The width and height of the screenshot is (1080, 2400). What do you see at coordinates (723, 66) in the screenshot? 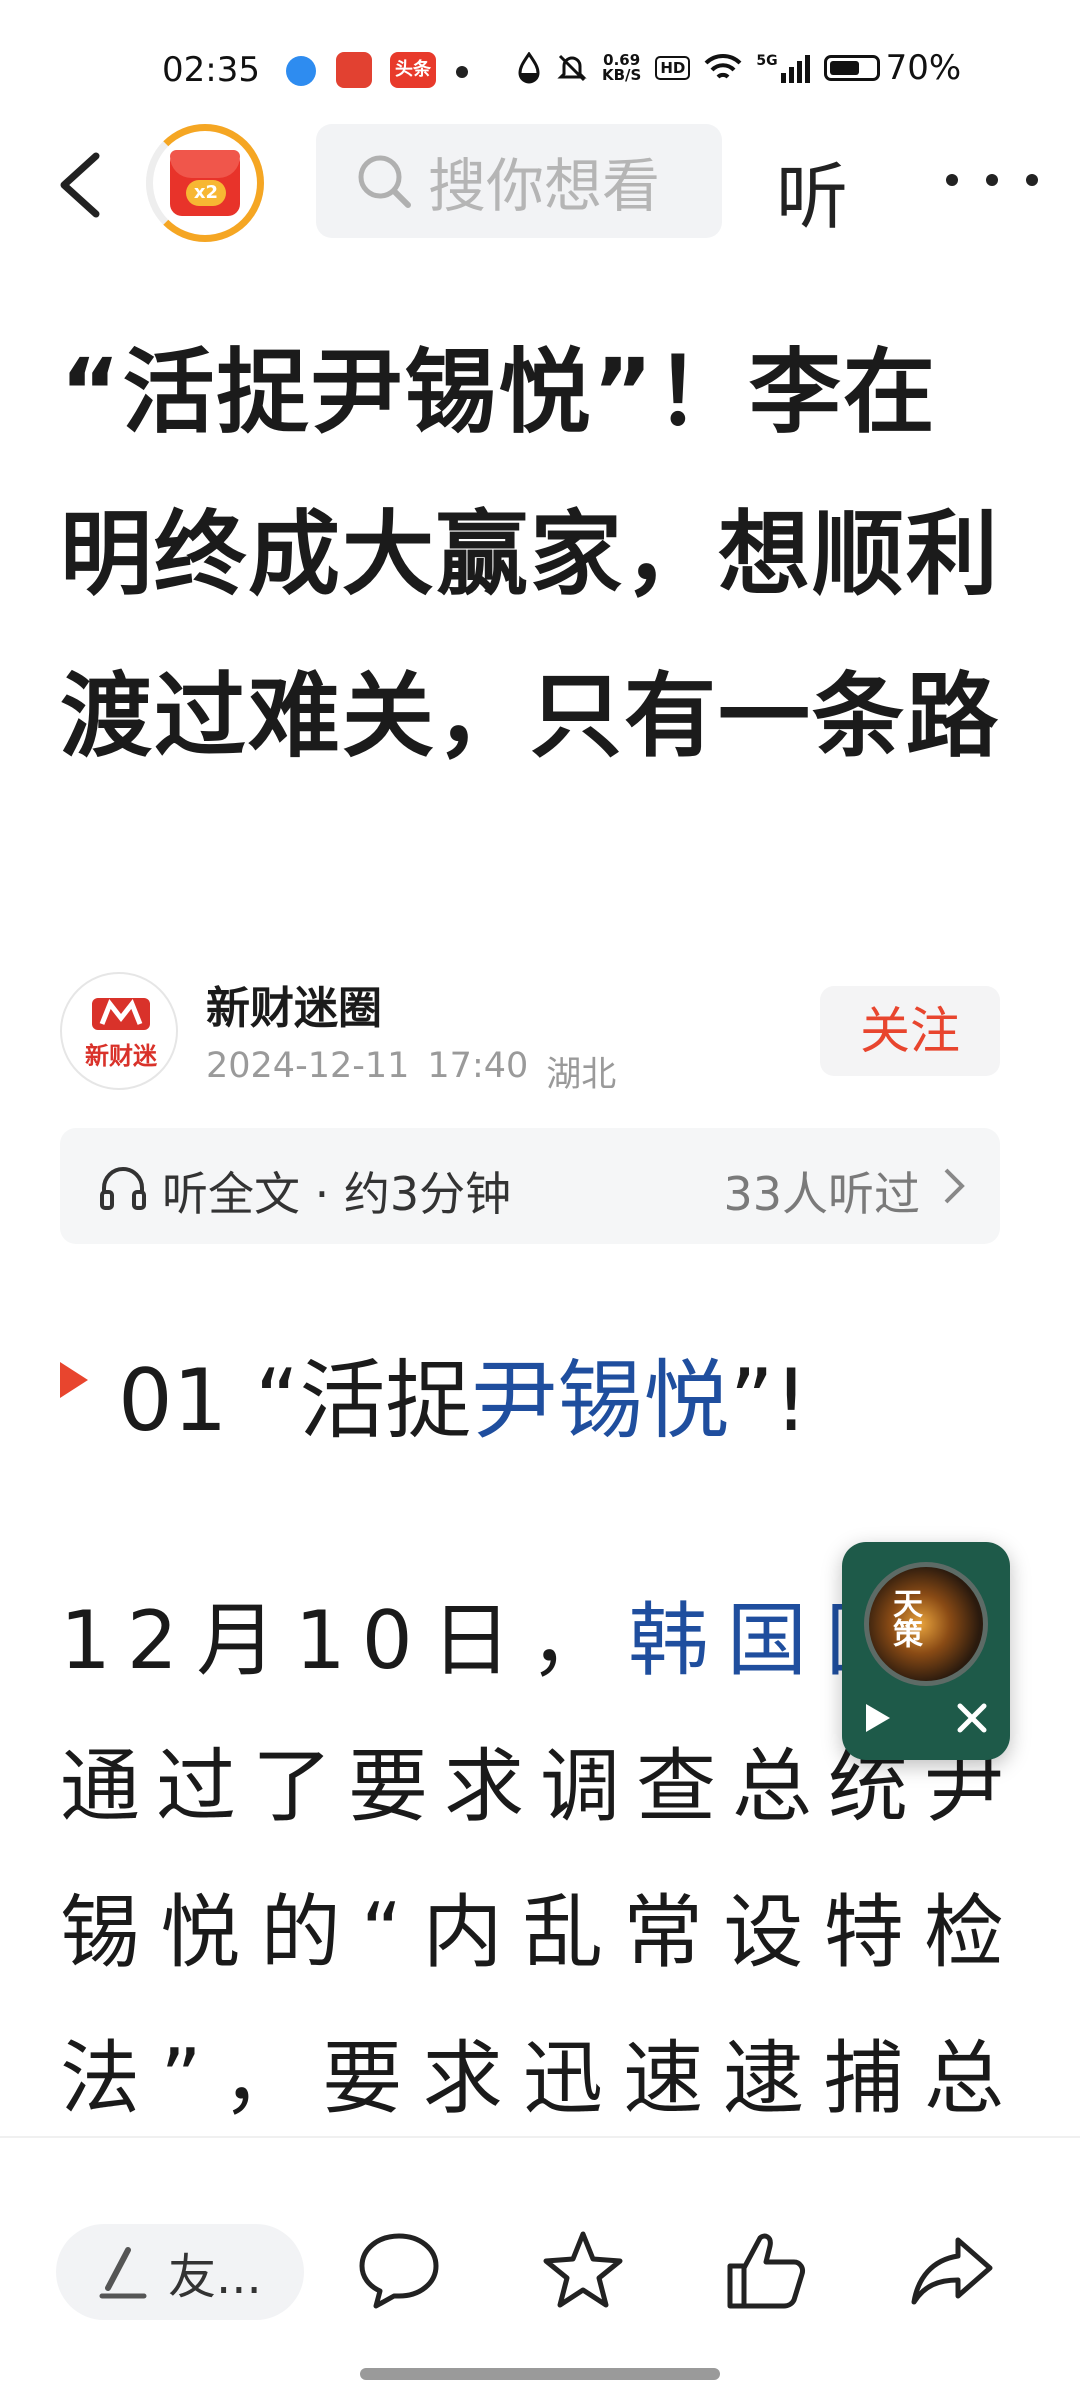
I see `wifi-icon` at bounding box center [723, 66].